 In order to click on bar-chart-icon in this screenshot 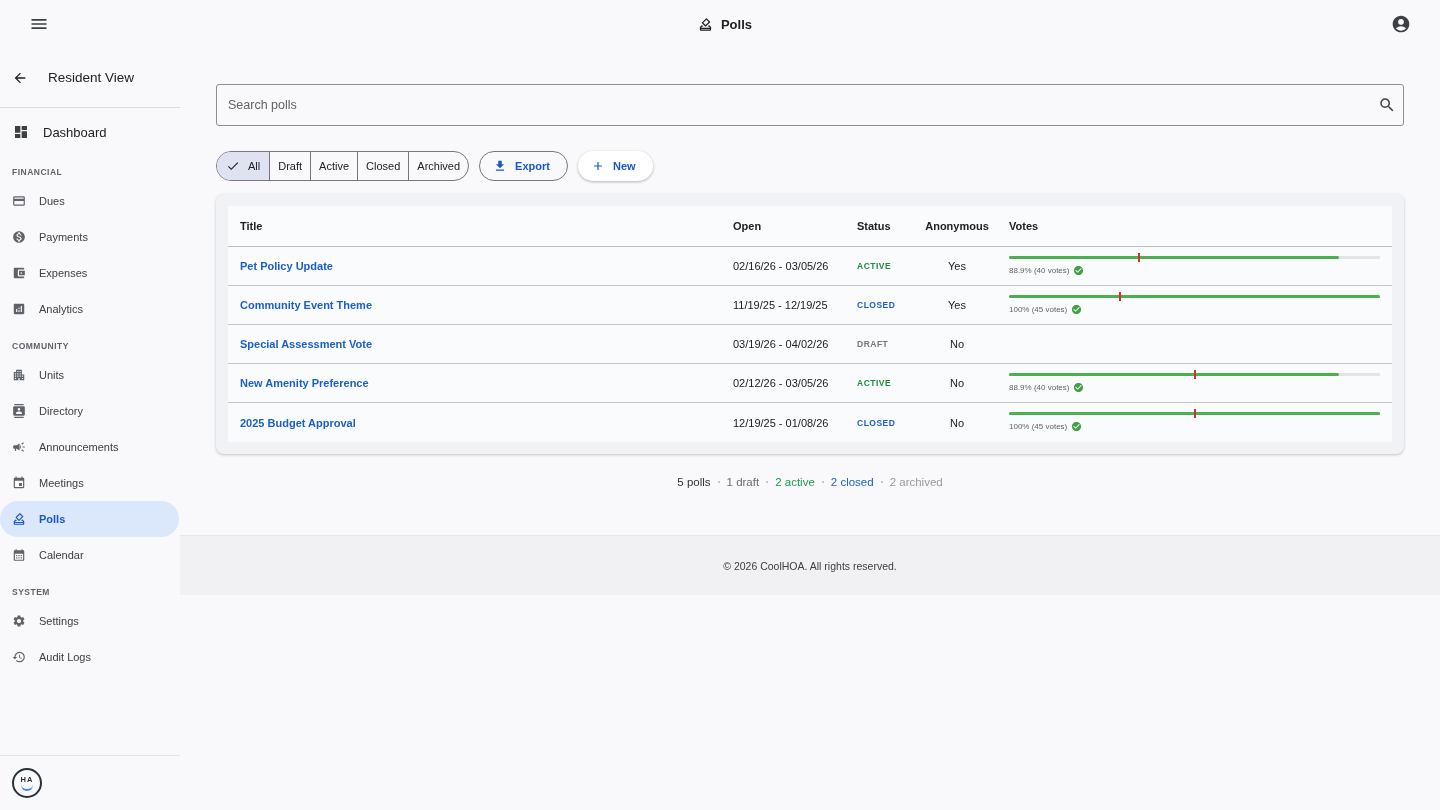, I will do `click(19, 309)`.